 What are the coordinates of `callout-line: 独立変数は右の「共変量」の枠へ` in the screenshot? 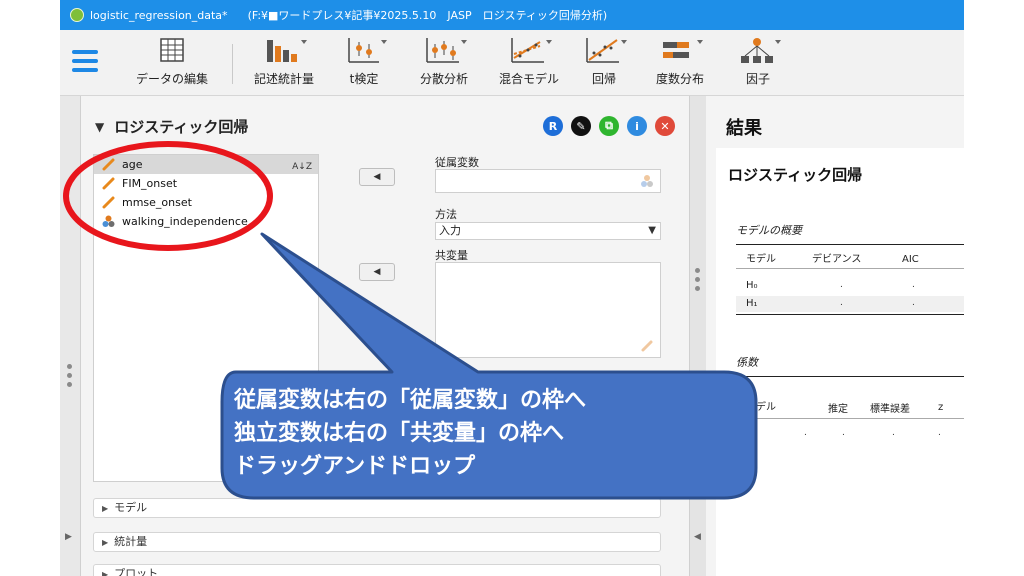 It's located at (399, 433).